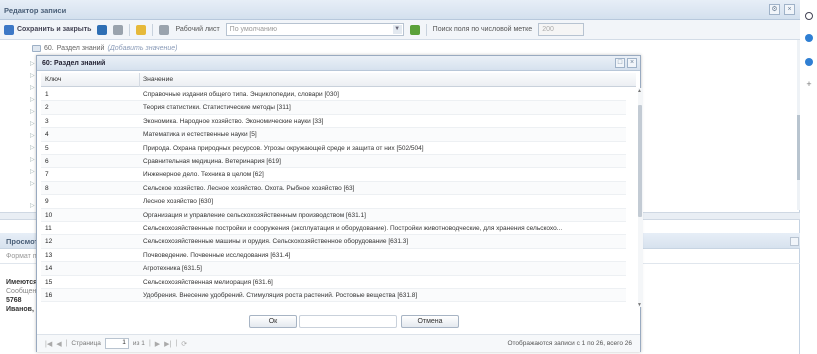  I want to click on grid-scrollbar-thumb, so click(640, 161).